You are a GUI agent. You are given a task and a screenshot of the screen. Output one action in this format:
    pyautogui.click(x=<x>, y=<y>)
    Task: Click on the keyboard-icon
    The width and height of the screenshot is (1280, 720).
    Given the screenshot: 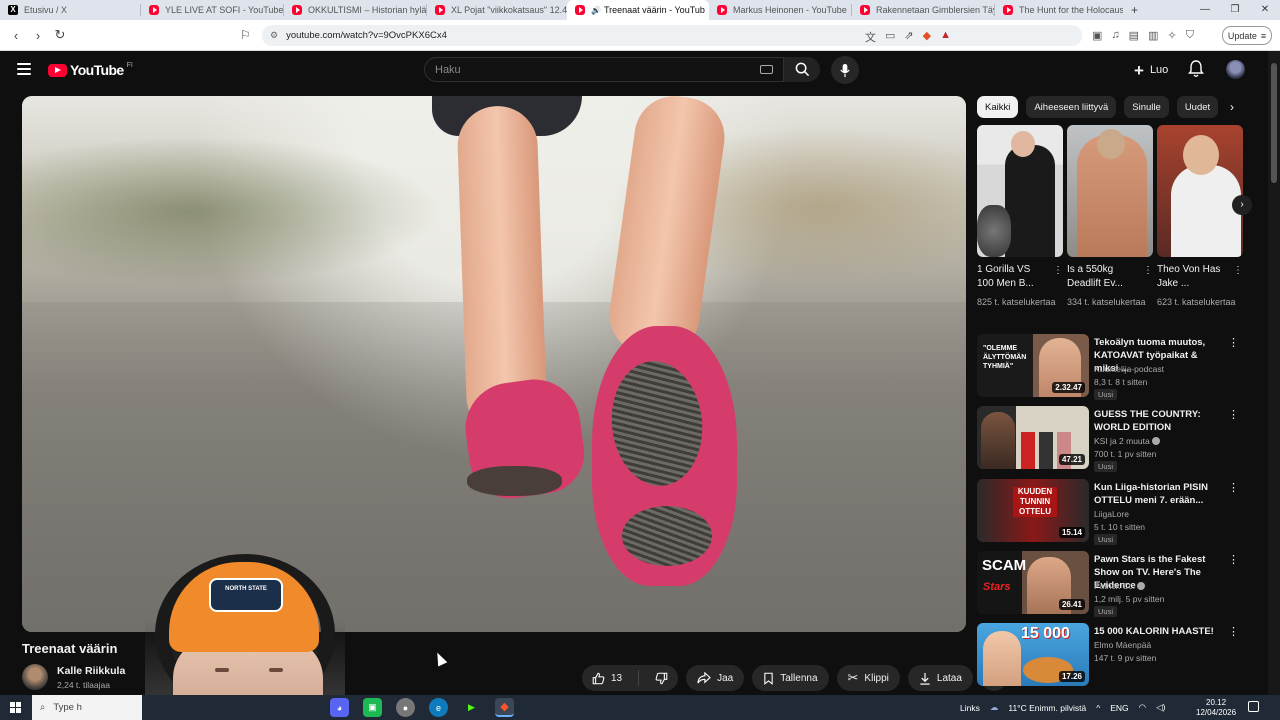 What is the action you would take?
    pyautogui.click(x=766, y=69)
    